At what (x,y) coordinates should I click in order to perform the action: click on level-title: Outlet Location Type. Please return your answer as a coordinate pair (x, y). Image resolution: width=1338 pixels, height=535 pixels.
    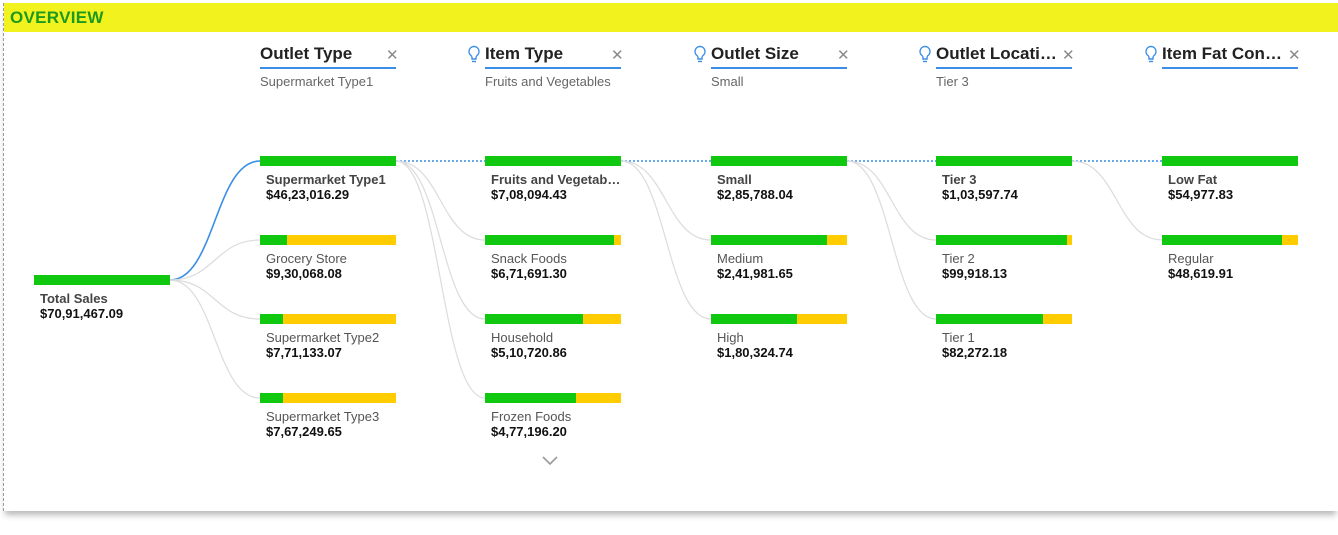
    Looking at the image, I should click on (997, 53).